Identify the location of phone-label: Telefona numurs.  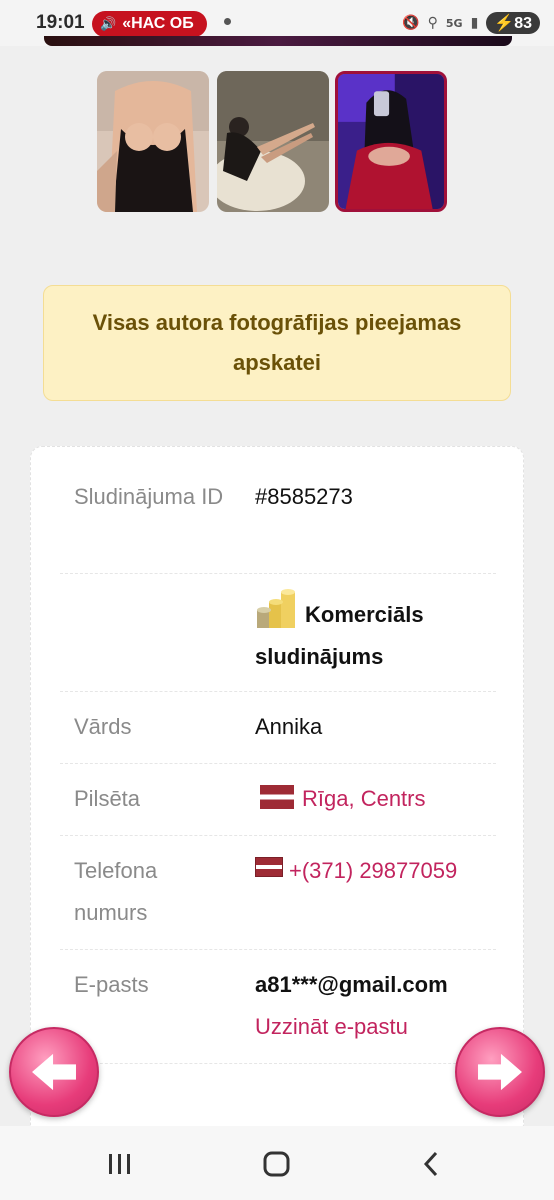
(116, 891).